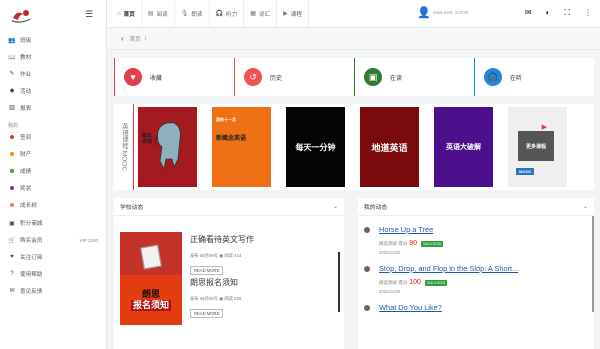  What do you see at coordinates (26, 108) in the screenshot?
I see `sidebar-item-label: 报表` at bounding box center [26, 108].